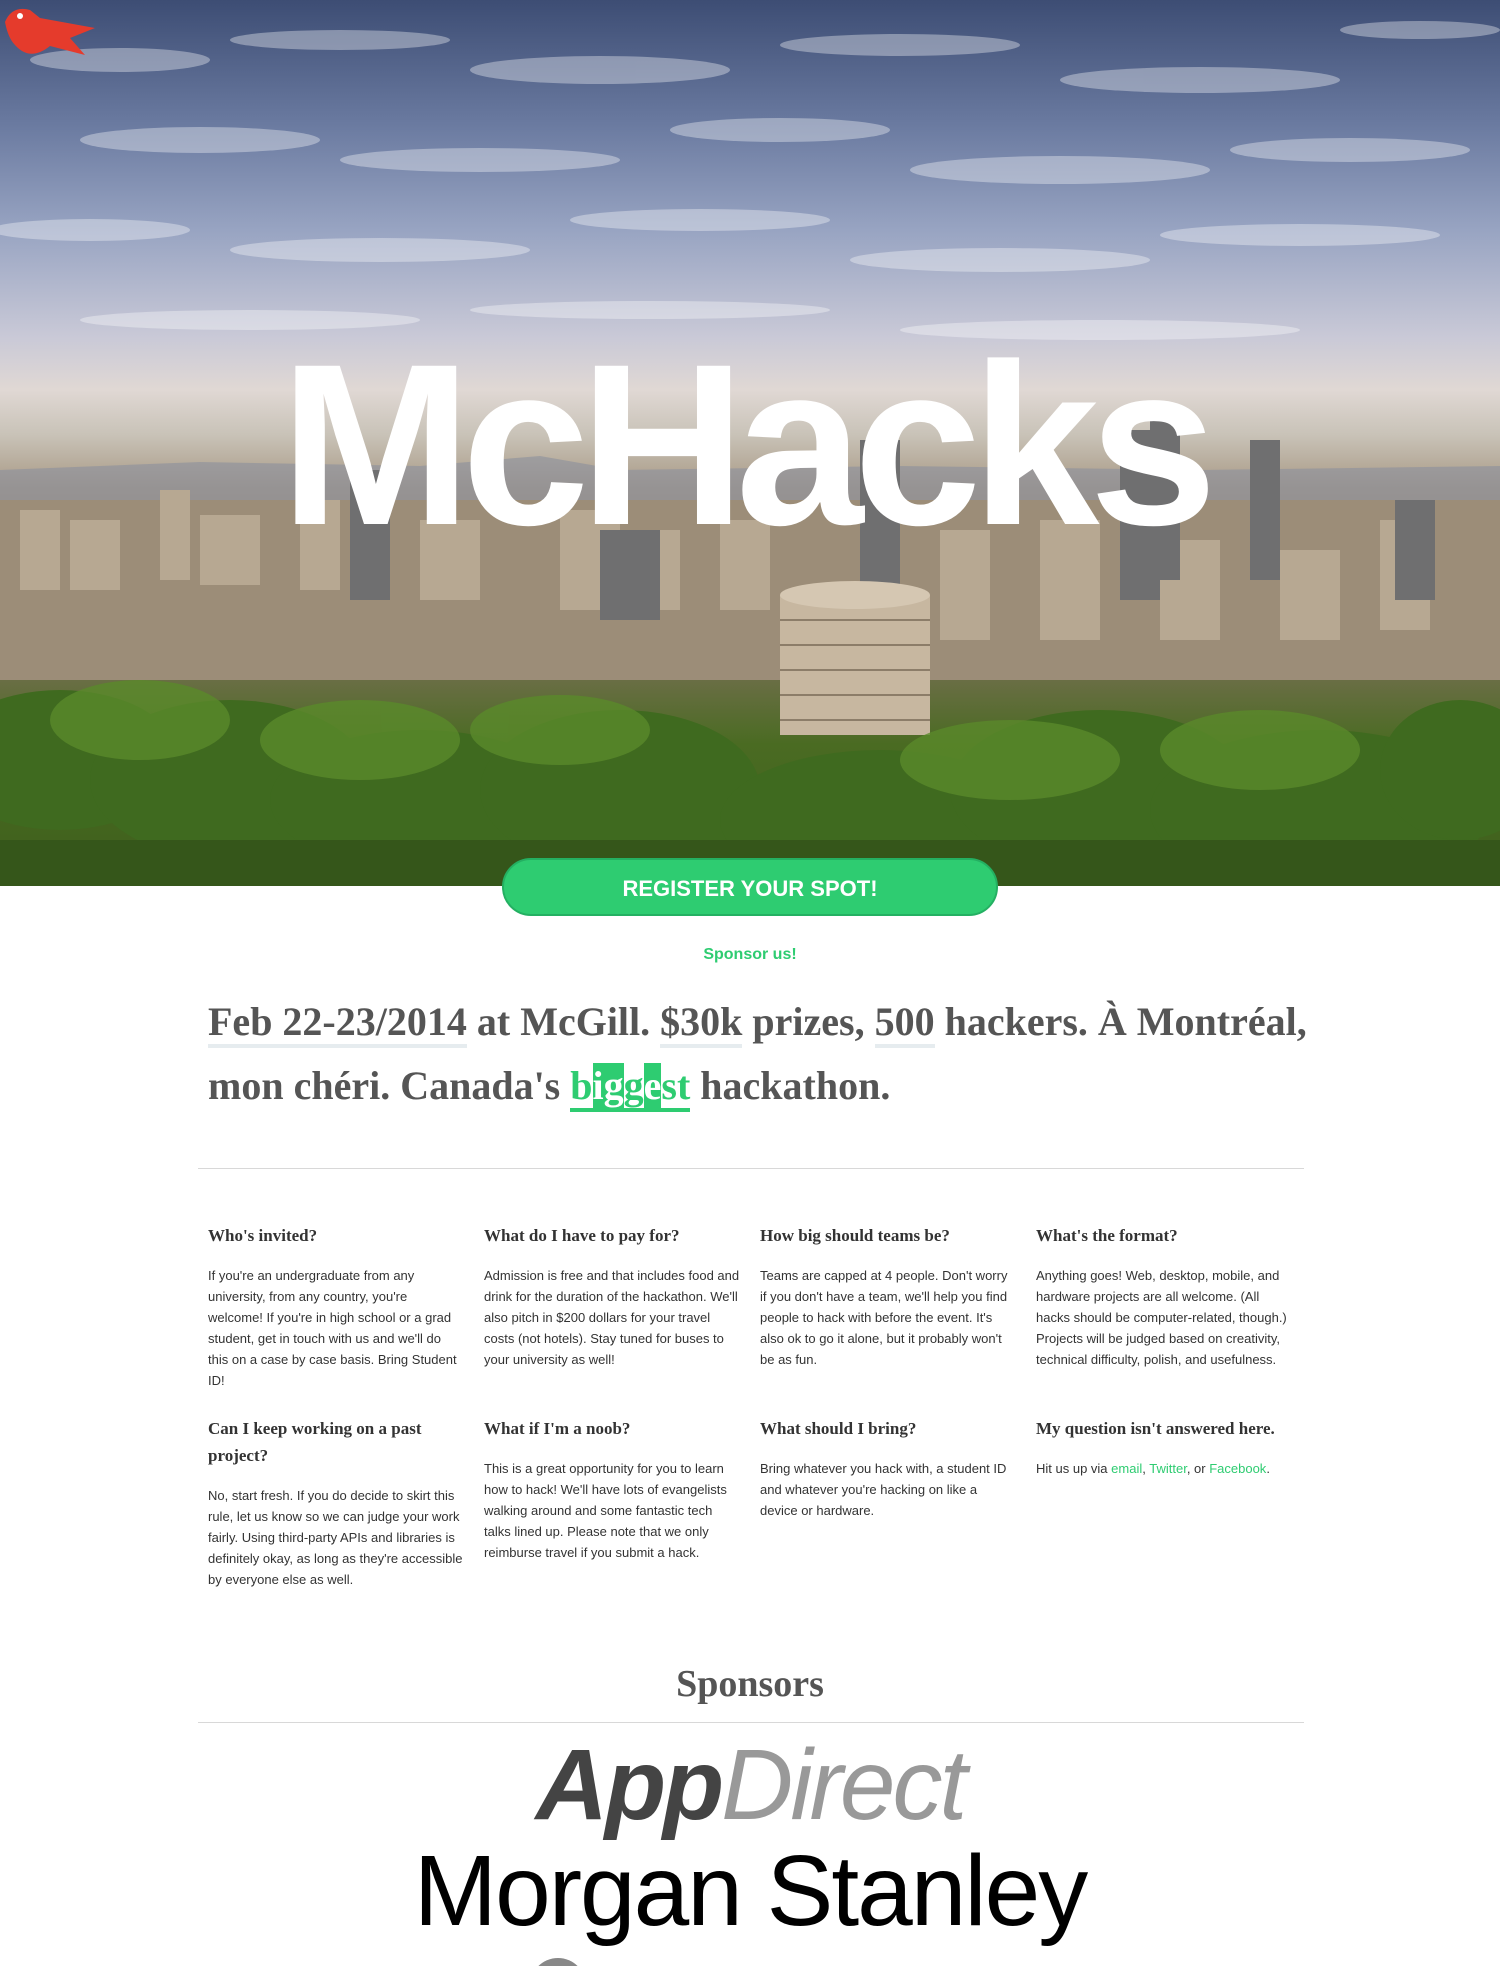 The height and width of the screenshot is (1966, 1500). I want to click on prize-amount: $30k, so click(701, 1023).